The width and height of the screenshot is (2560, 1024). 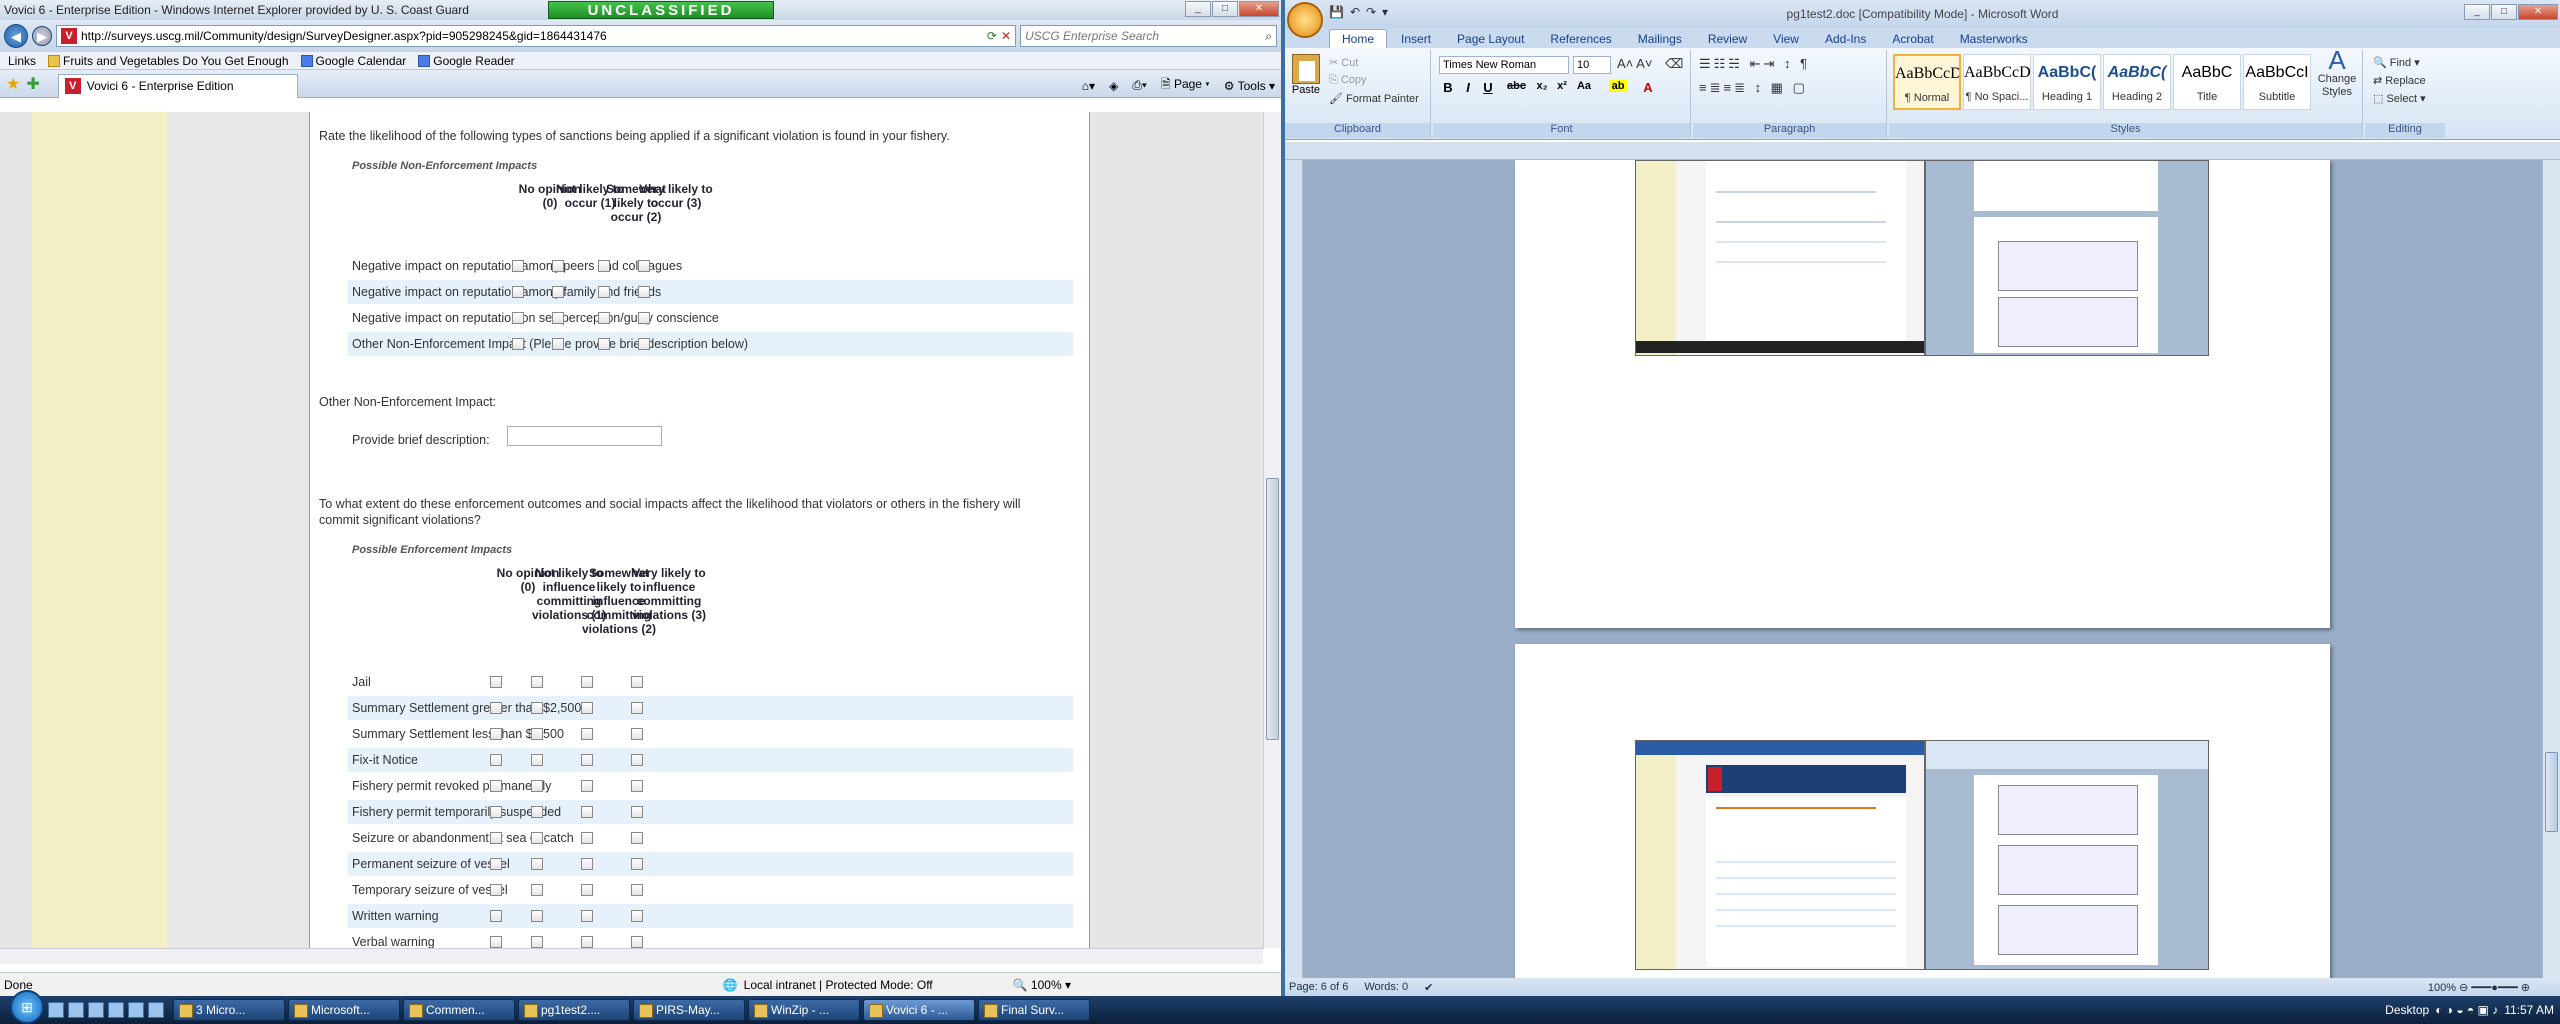 I want to click on ribbon-tab-mailings: Mailings, so click(x=1660, y=39).